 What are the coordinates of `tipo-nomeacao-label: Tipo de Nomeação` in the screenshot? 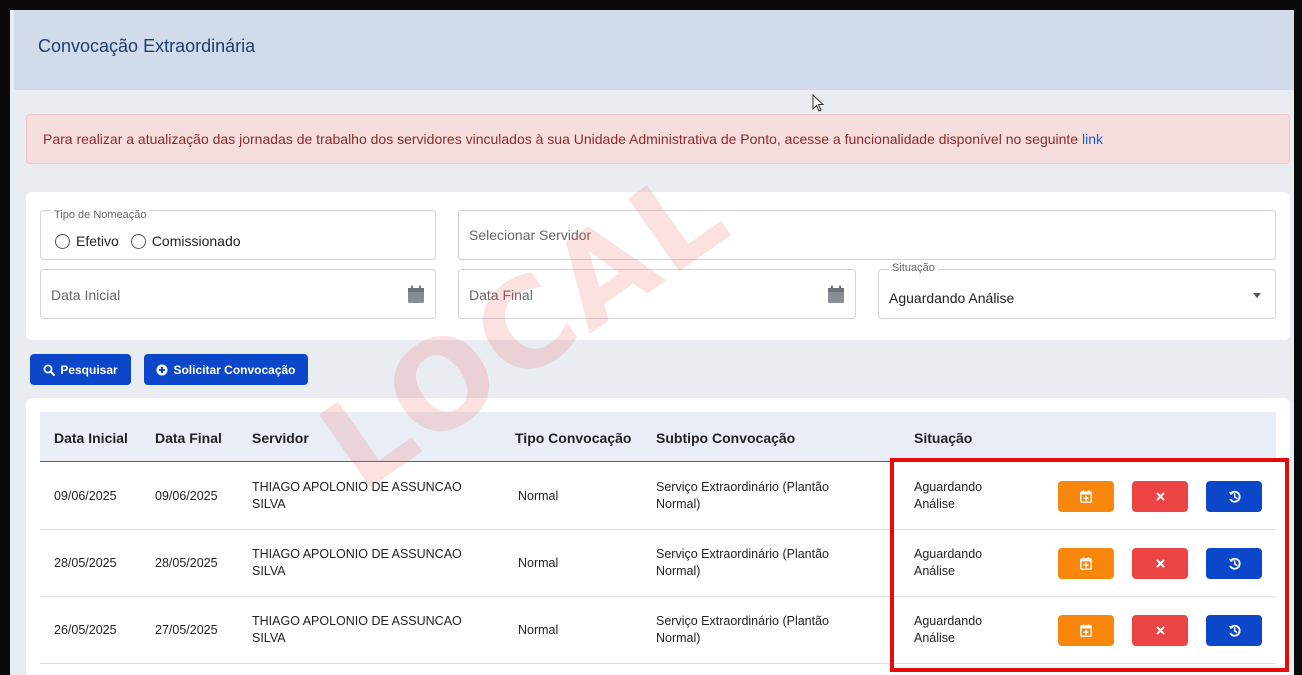 It's located at (100, 215).